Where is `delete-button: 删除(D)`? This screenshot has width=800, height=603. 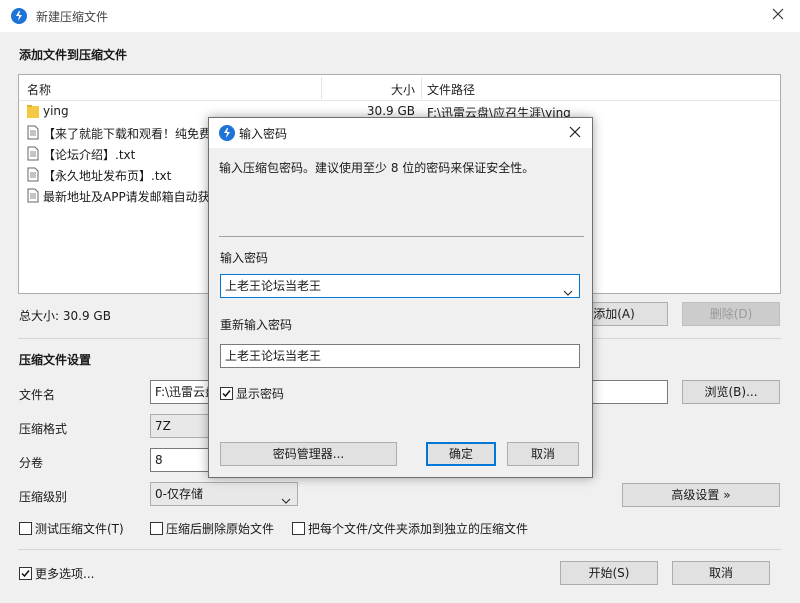 delete-button: 删除(D) is located at coordinates (731, 314).